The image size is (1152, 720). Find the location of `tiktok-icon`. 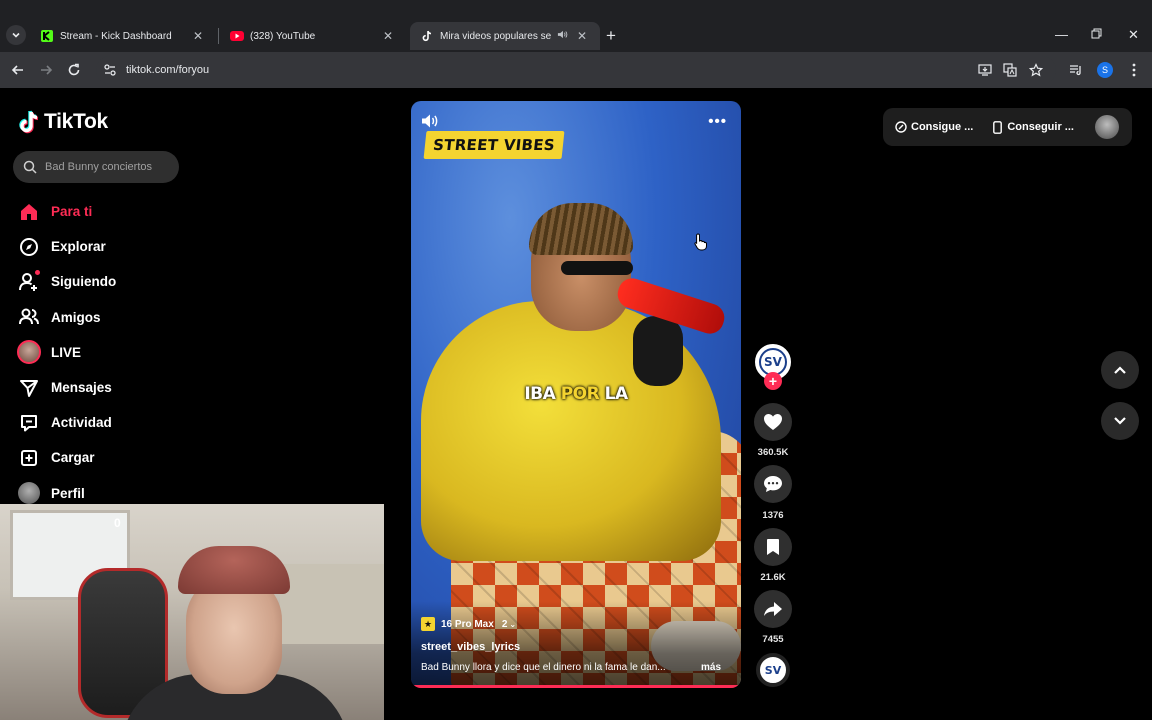

tiktok-icon is located at coordinates (427, 36).